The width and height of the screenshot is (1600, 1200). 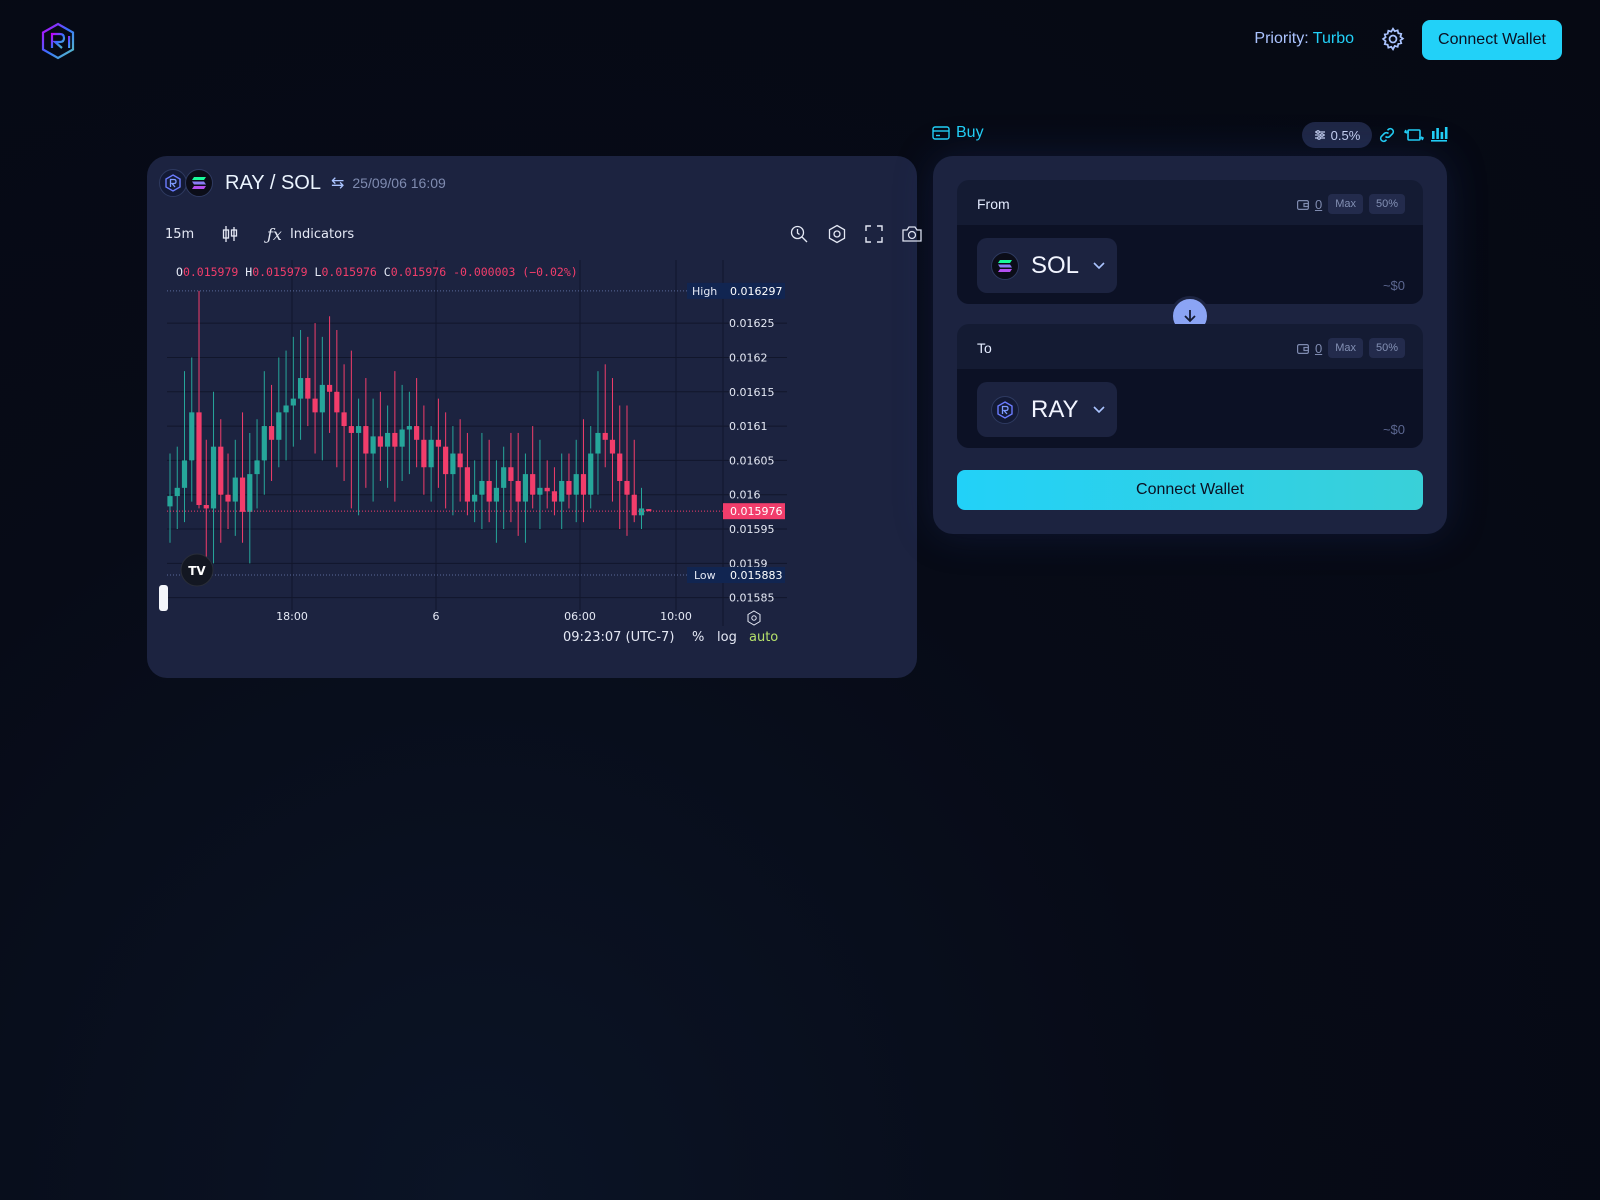 What do you see at coordinates (1345, 135) in the screenshot?
I see `slippage-value: 0.5%` at bounding box center [1345, 135].